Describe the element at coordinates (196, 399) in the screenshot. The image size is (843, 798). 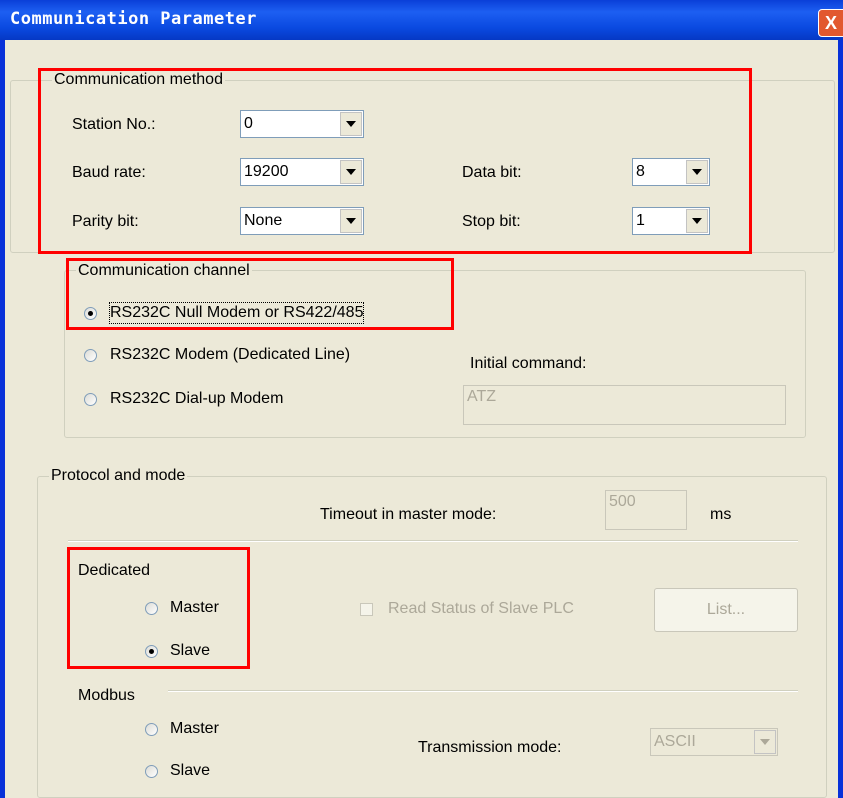
I see `dial-up-label: RS232C Dial-up Modem` at that location.